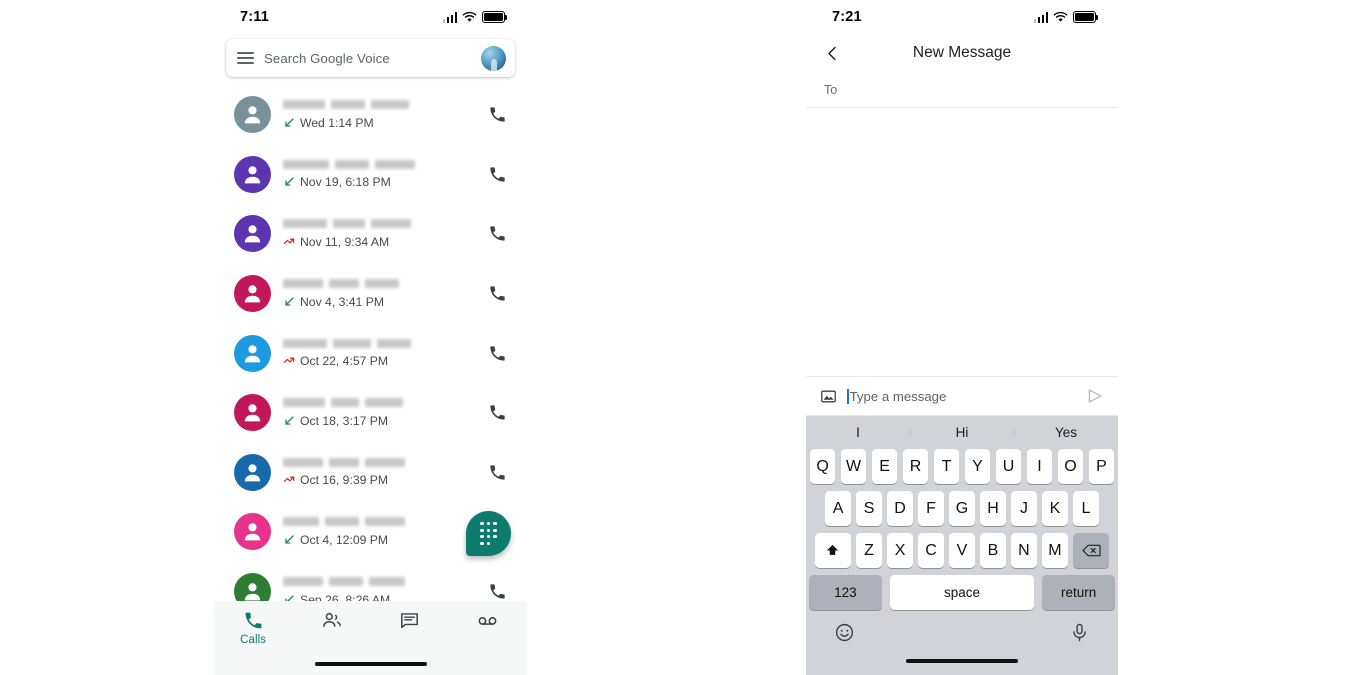 The image size is (1350, 675). What do you see at coordinates (847, 17) in the screenshot?
I see `status-time-right: 7:21` at bounding box center [847, 17].